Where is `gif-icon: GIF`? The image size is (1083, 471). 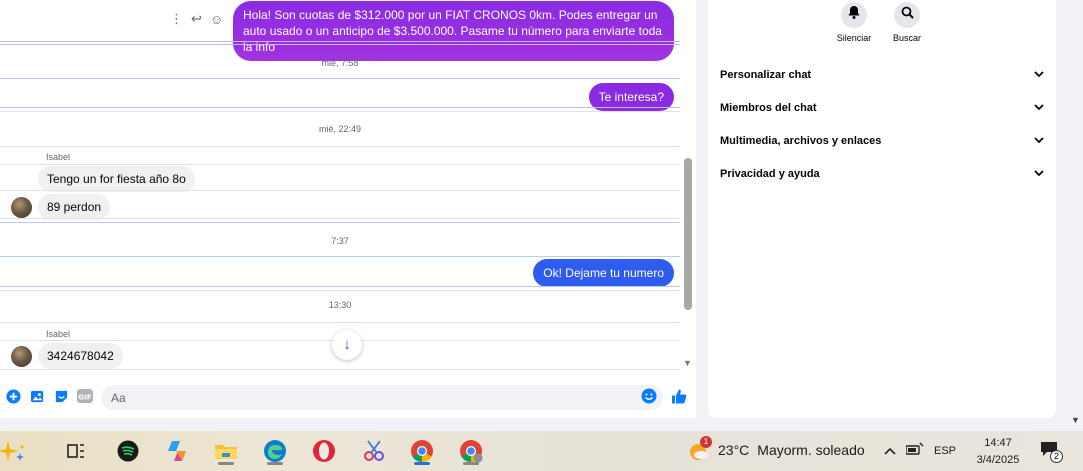 gif-icon: GIF is located at coordinates (85, 396).